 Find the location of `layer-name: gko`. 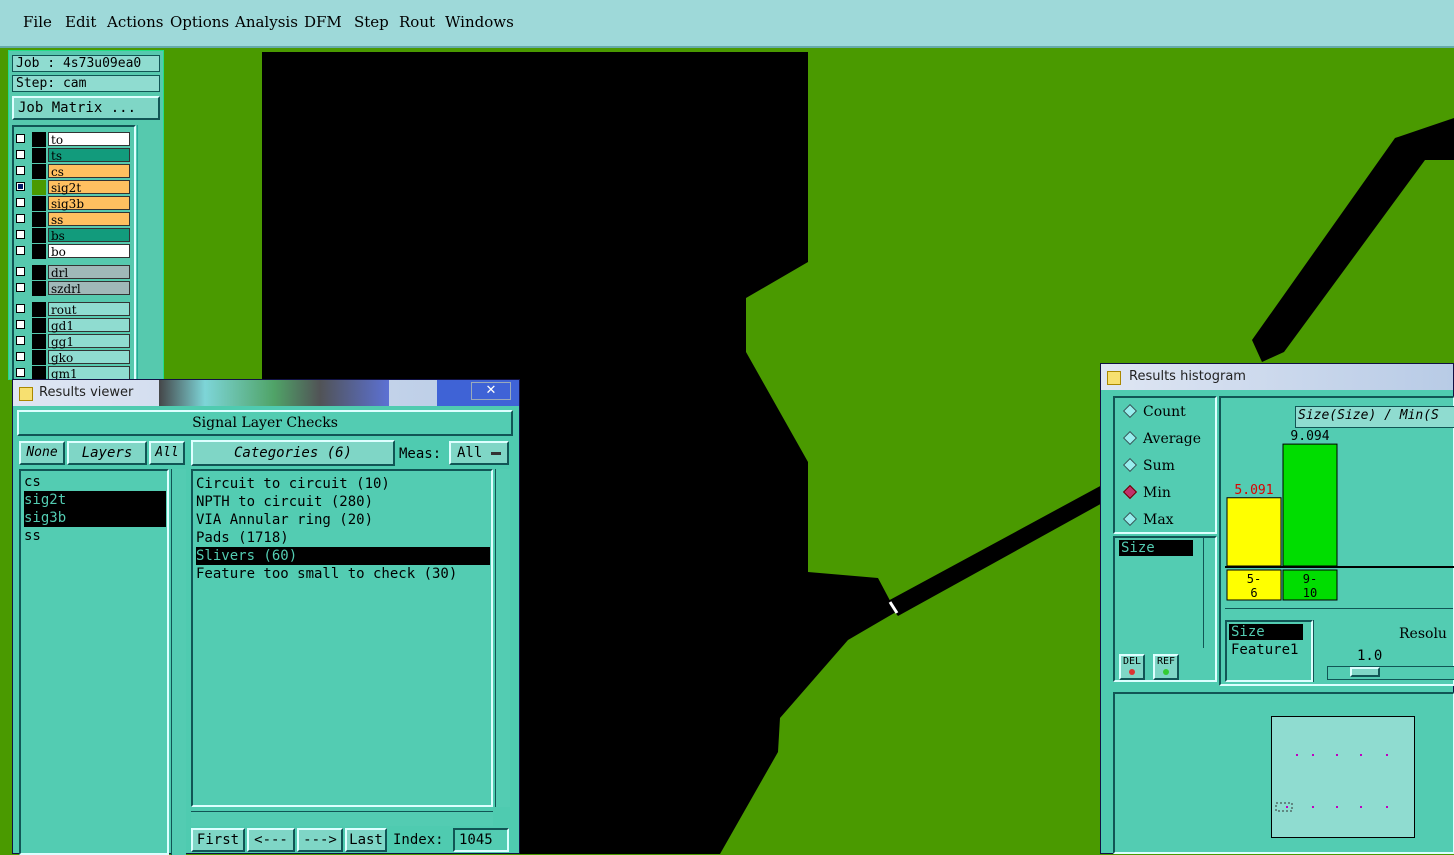

layer-name: gko is located at coordinates (89, 357).